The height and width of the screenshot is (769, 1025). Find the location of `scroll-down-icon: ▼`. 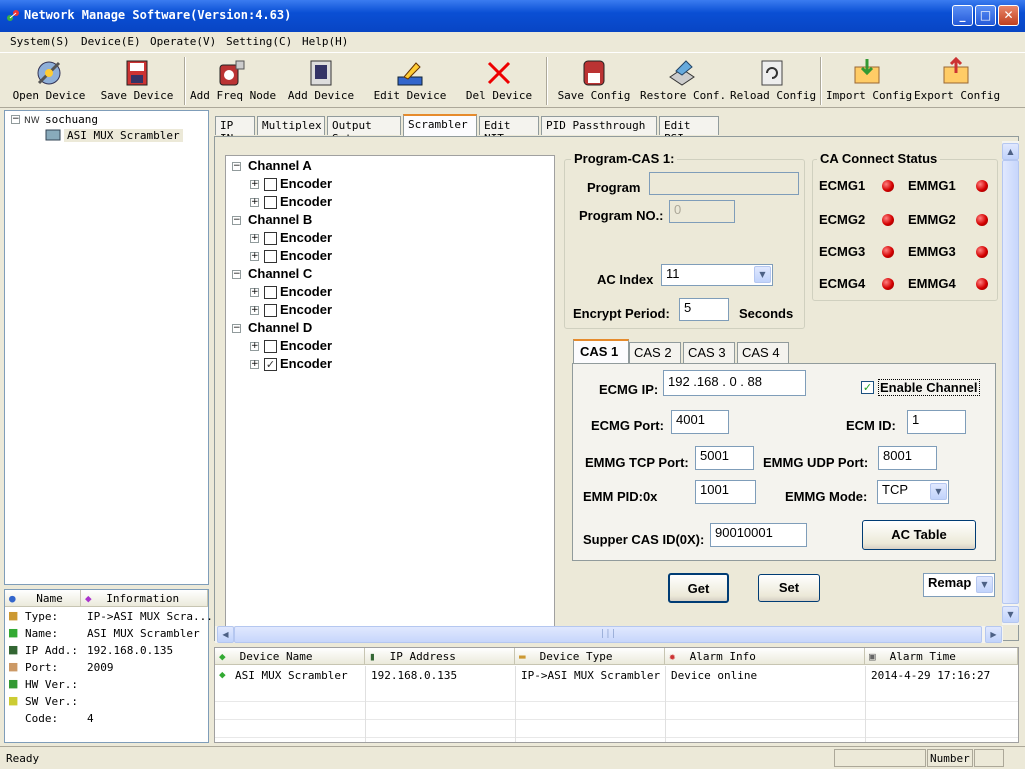

scroll-down-icon: ▼ is located at coordinates (1010, 614).